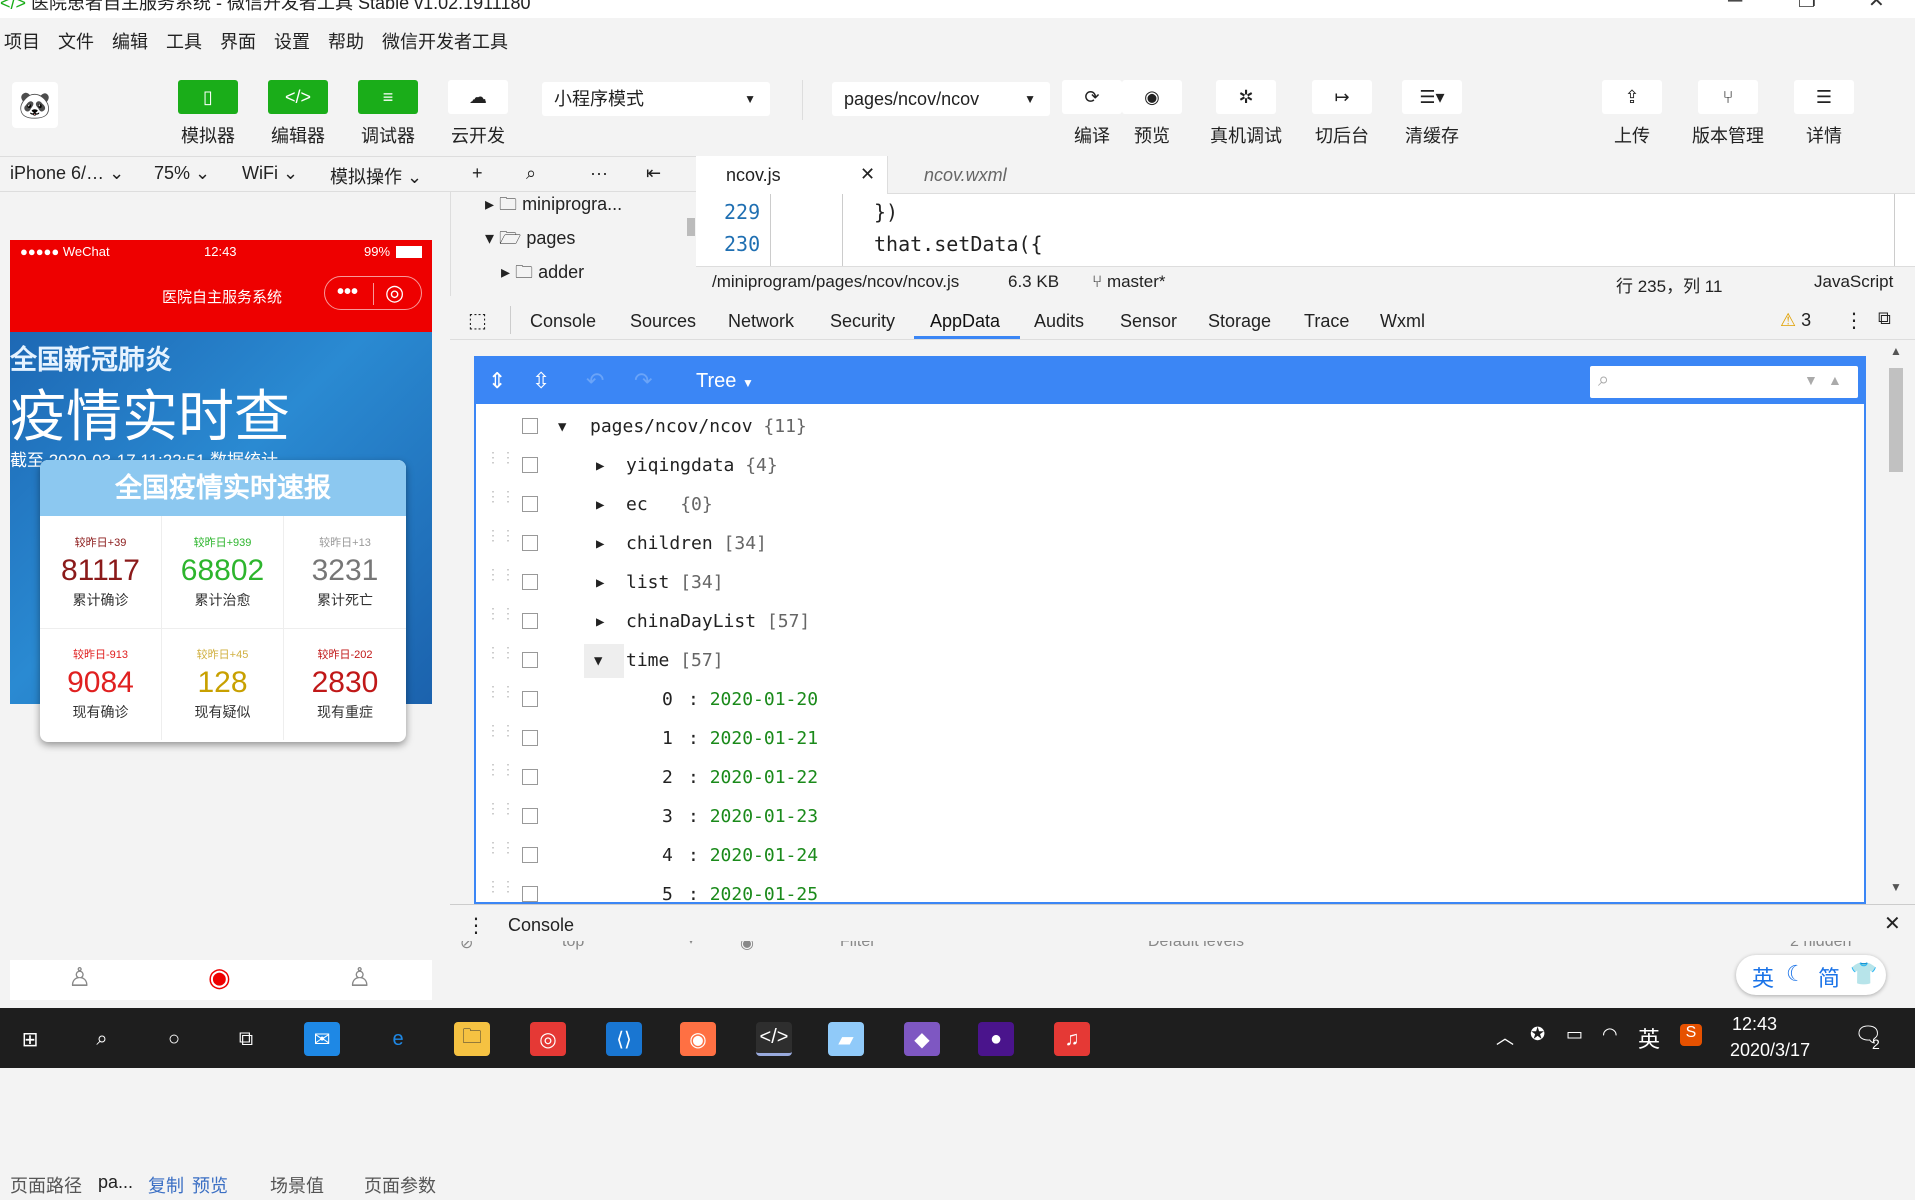  What do you see at coordinates (376, 176) in the screenshot?
I see `sim-ops-select: 模拟操作 ⌄` at bounding box center [376, 176].